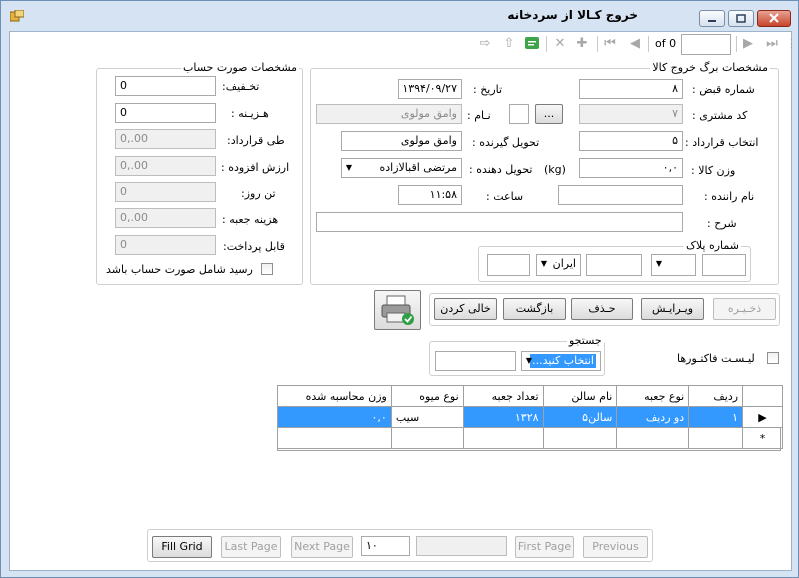 This screenshot has height=578, width=799. What do you see at coordinates (724, 265) in the screenshot?
I see `plate-part-1-input` at bounding box center [724, 265].